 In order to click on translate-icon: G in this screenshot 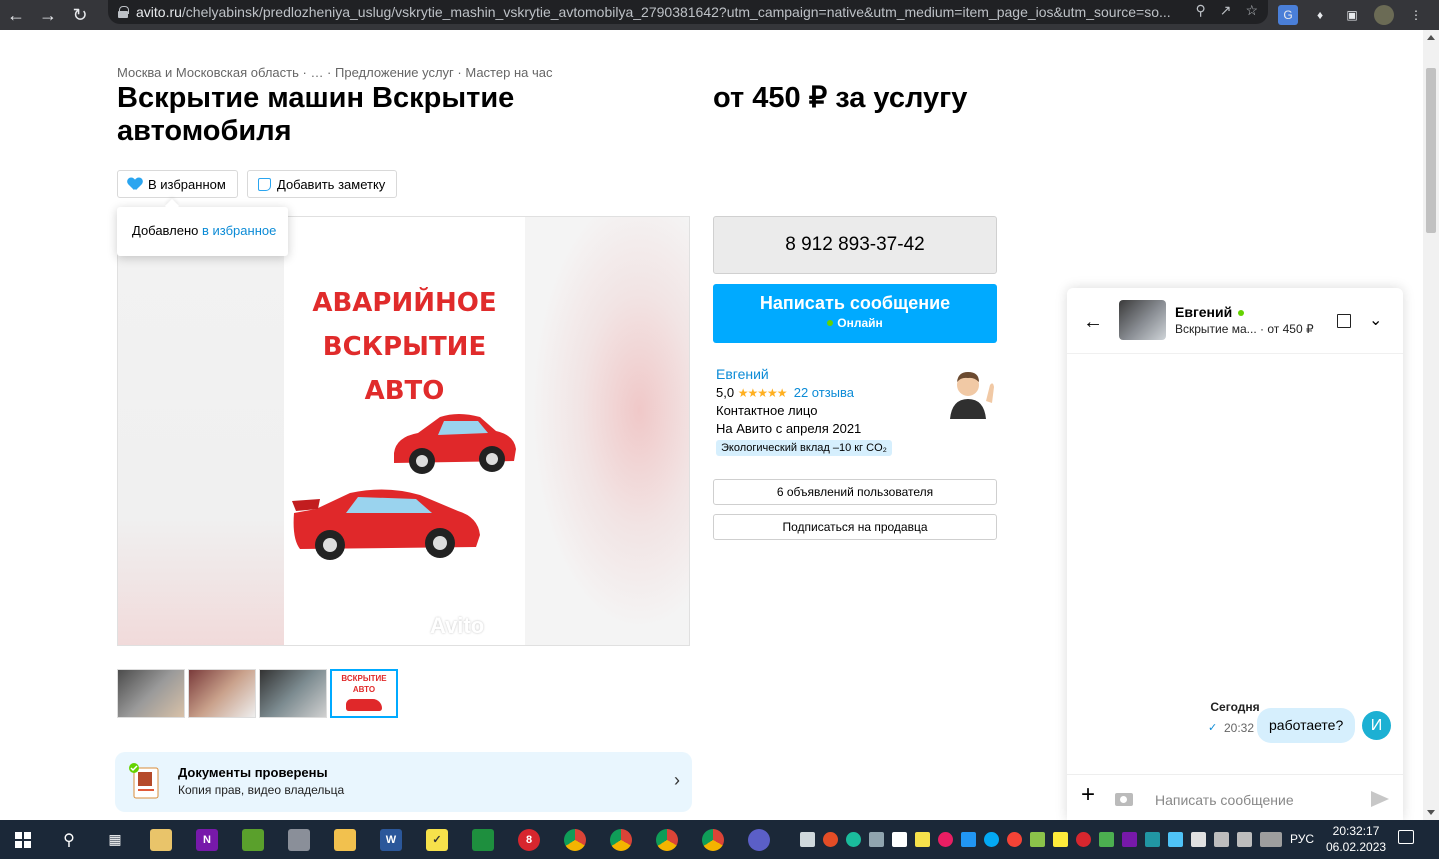, I will do `click(1288, 15)`.